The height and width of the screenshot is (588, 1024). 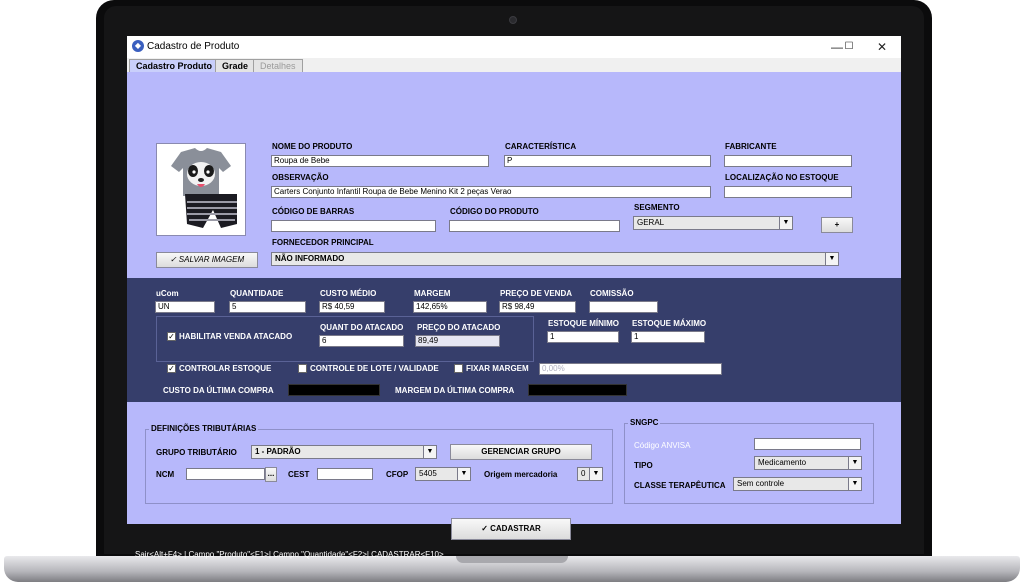 I want to click on segmento-select: GERAL ▼, so click(x=713, y=223).